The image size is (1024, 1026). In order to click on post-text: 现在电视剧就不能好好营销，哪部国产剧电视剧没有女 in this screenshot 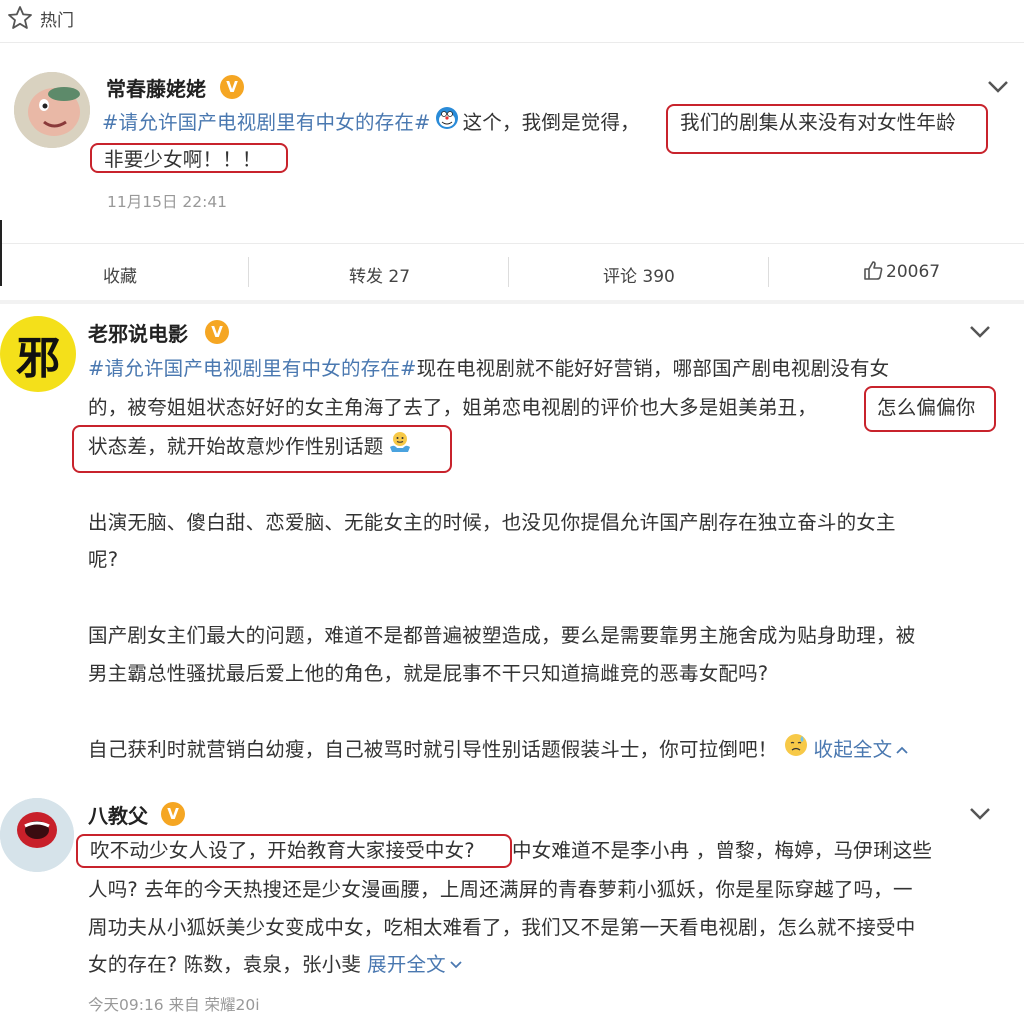, I will do `click(653, 368)`.